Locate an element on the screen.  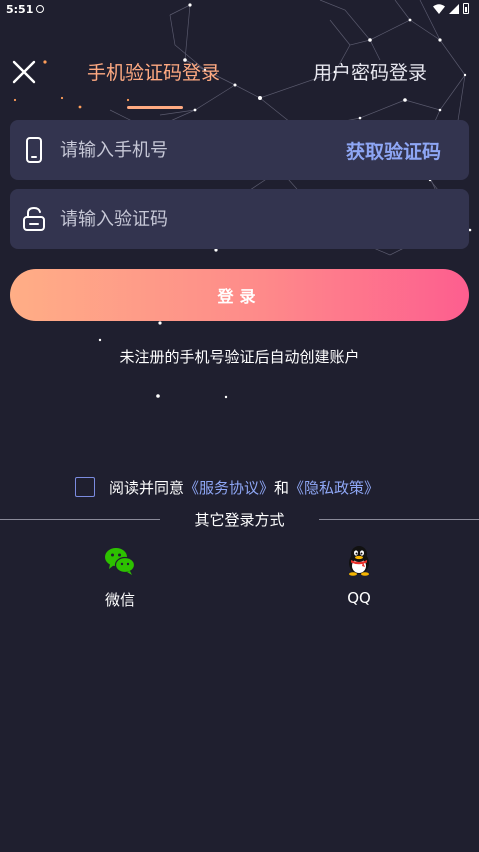
agreement-checkbox is located at coordinates (85, 487).